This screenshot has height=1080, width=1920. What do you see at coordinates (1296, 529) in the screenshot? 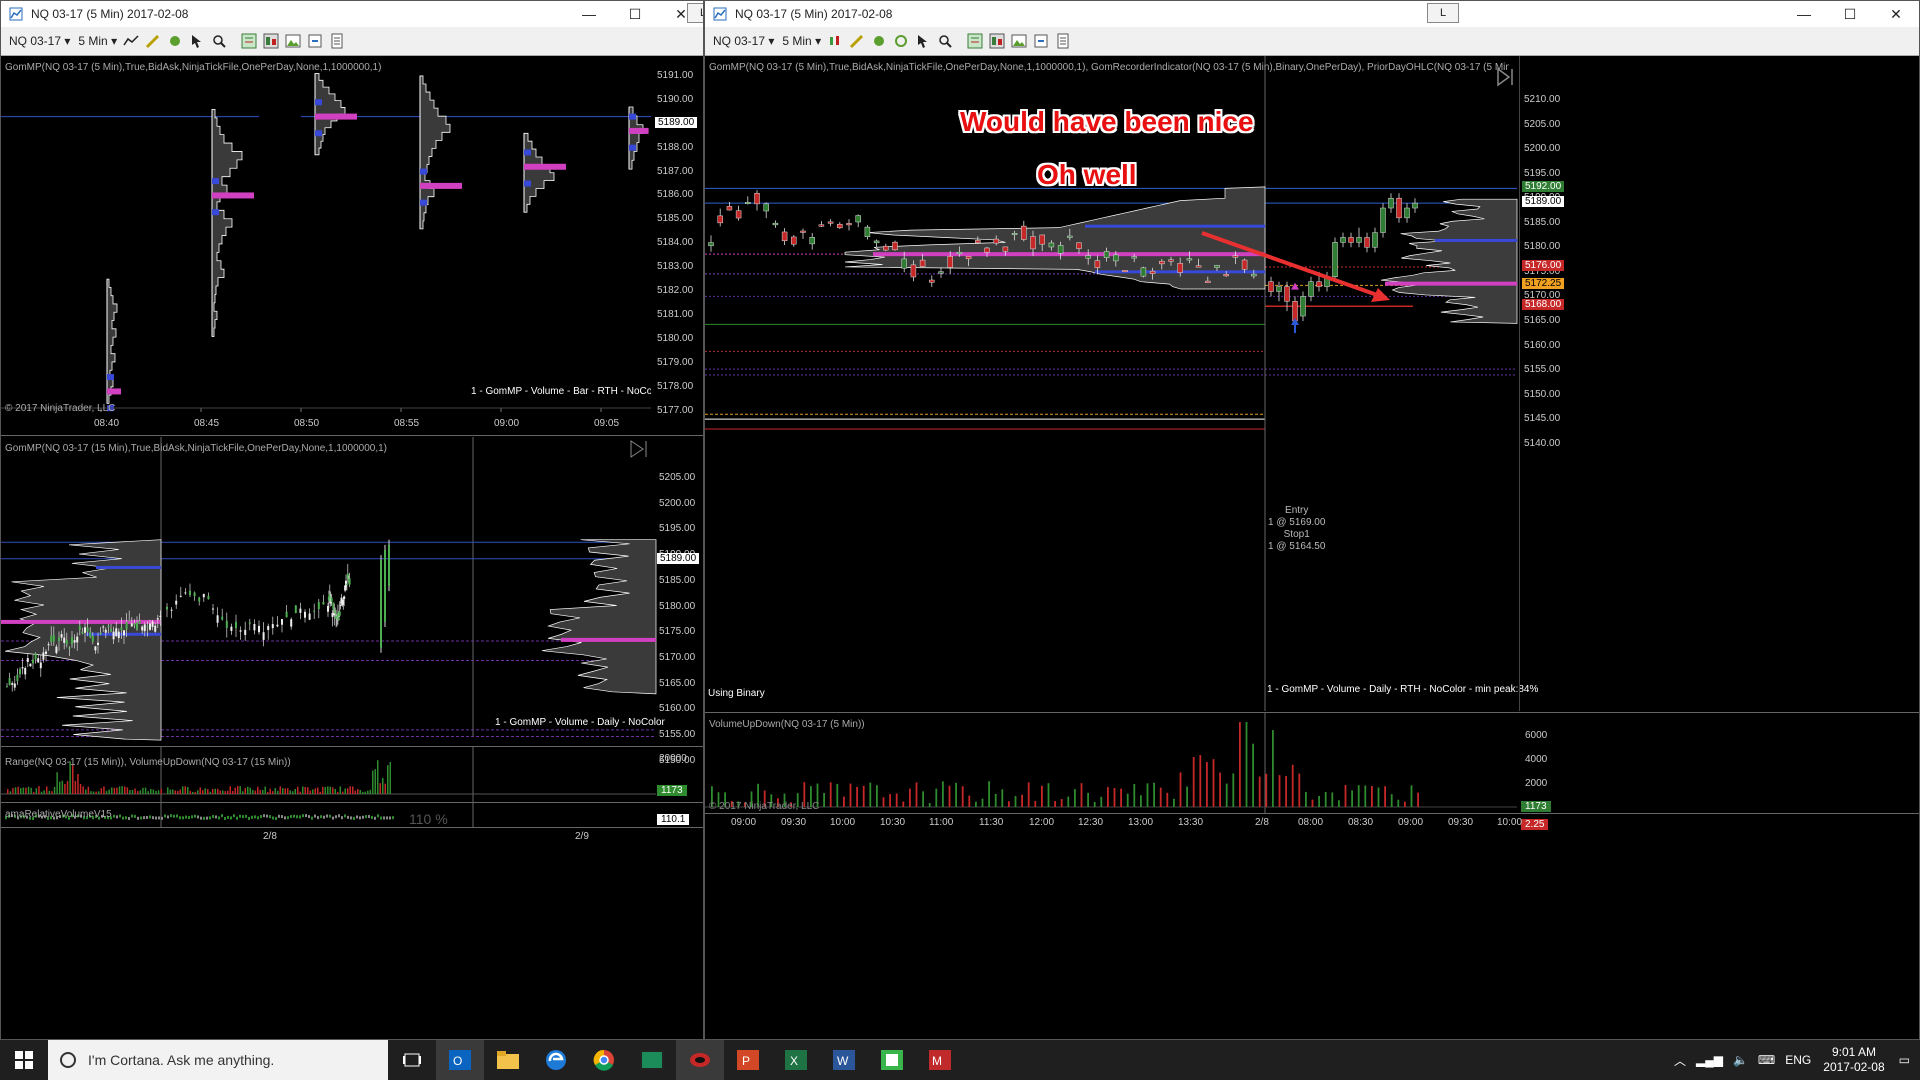
I see `entry-label: Entry 1 @ 5169.00 Stop1 1 @ 5164.50` at bounding box center [1296, 529].